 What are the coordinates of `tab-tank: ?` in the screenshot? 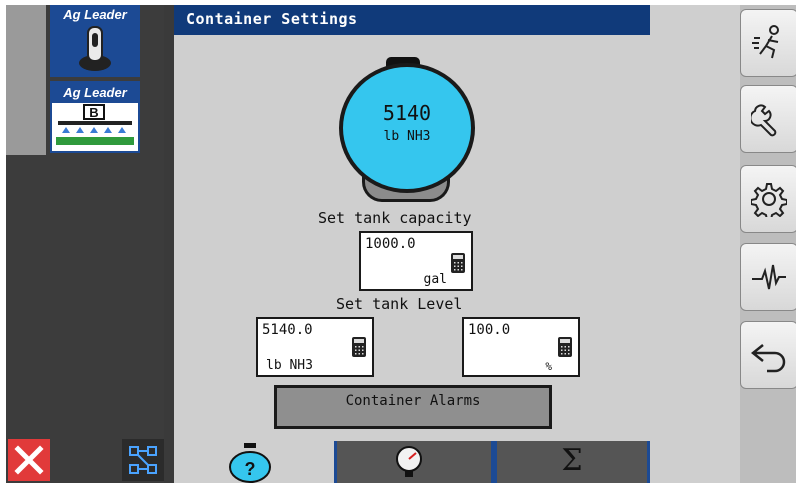 It's located at (254, 462).